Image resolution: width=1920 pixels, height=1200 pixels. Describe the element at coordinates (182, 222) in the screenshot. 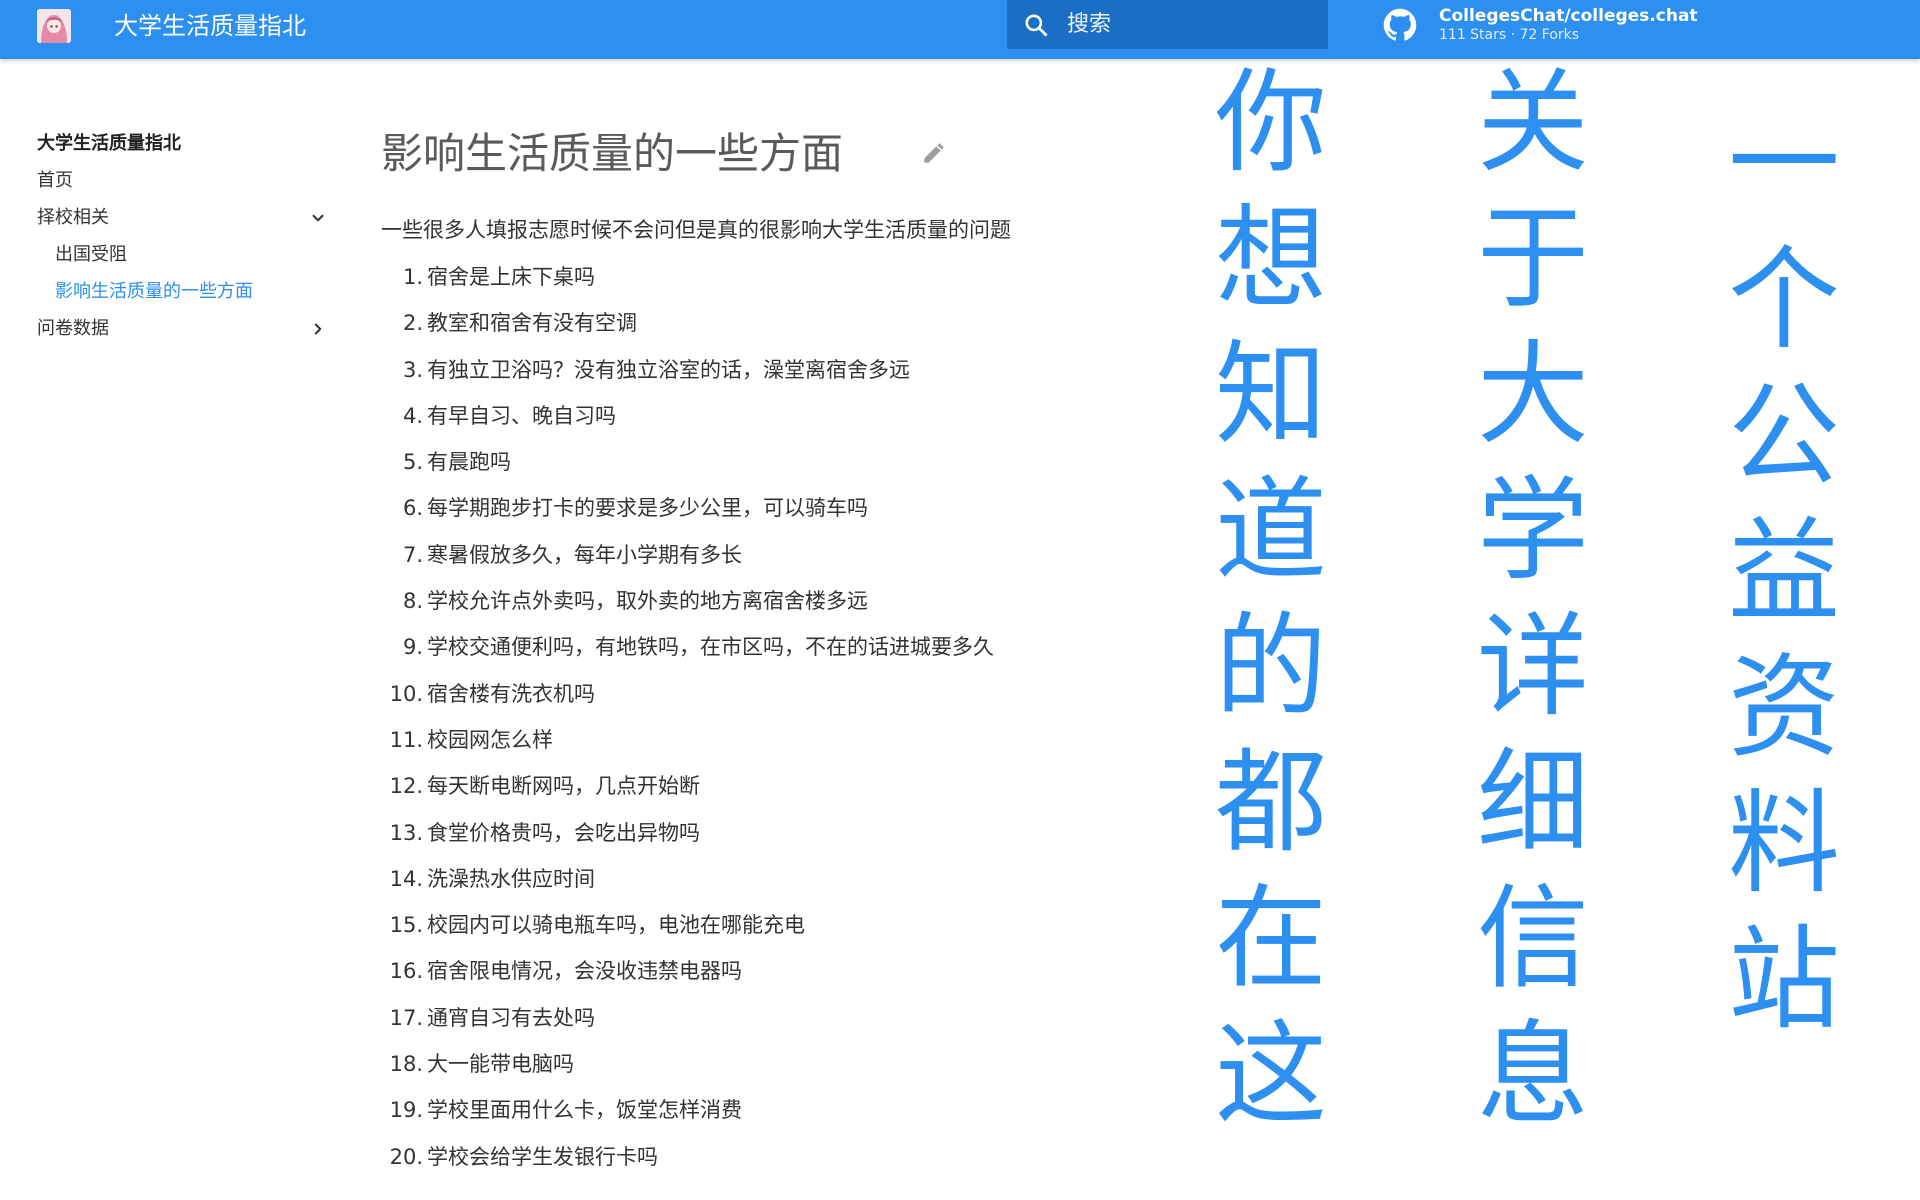

I see `sidebar-item-school-selection: 择校相关` at that location.